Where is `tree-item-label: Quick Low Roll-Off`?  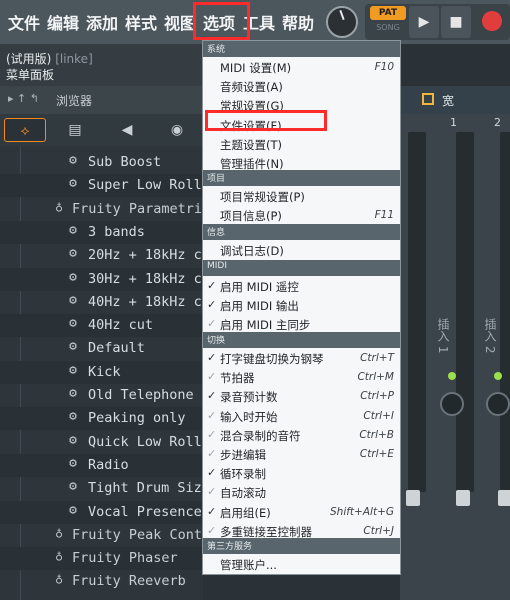
tree-item-label: Quick Low Roll-Off is located at coordinates (145, 441).